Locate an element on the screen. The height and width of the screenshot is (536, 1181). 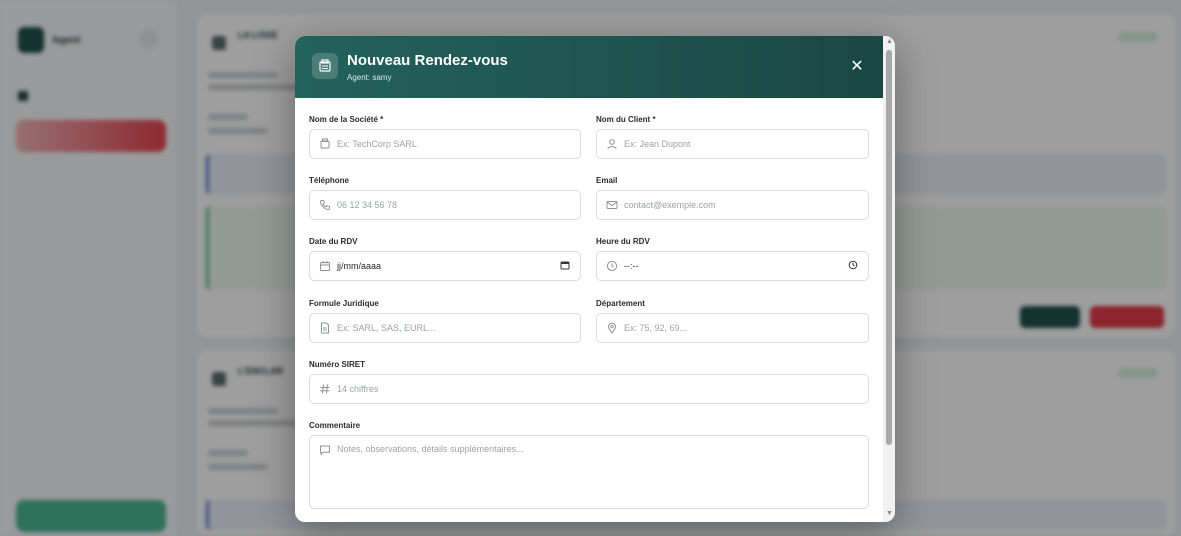
user-icon is located at coordinates (612, 144).